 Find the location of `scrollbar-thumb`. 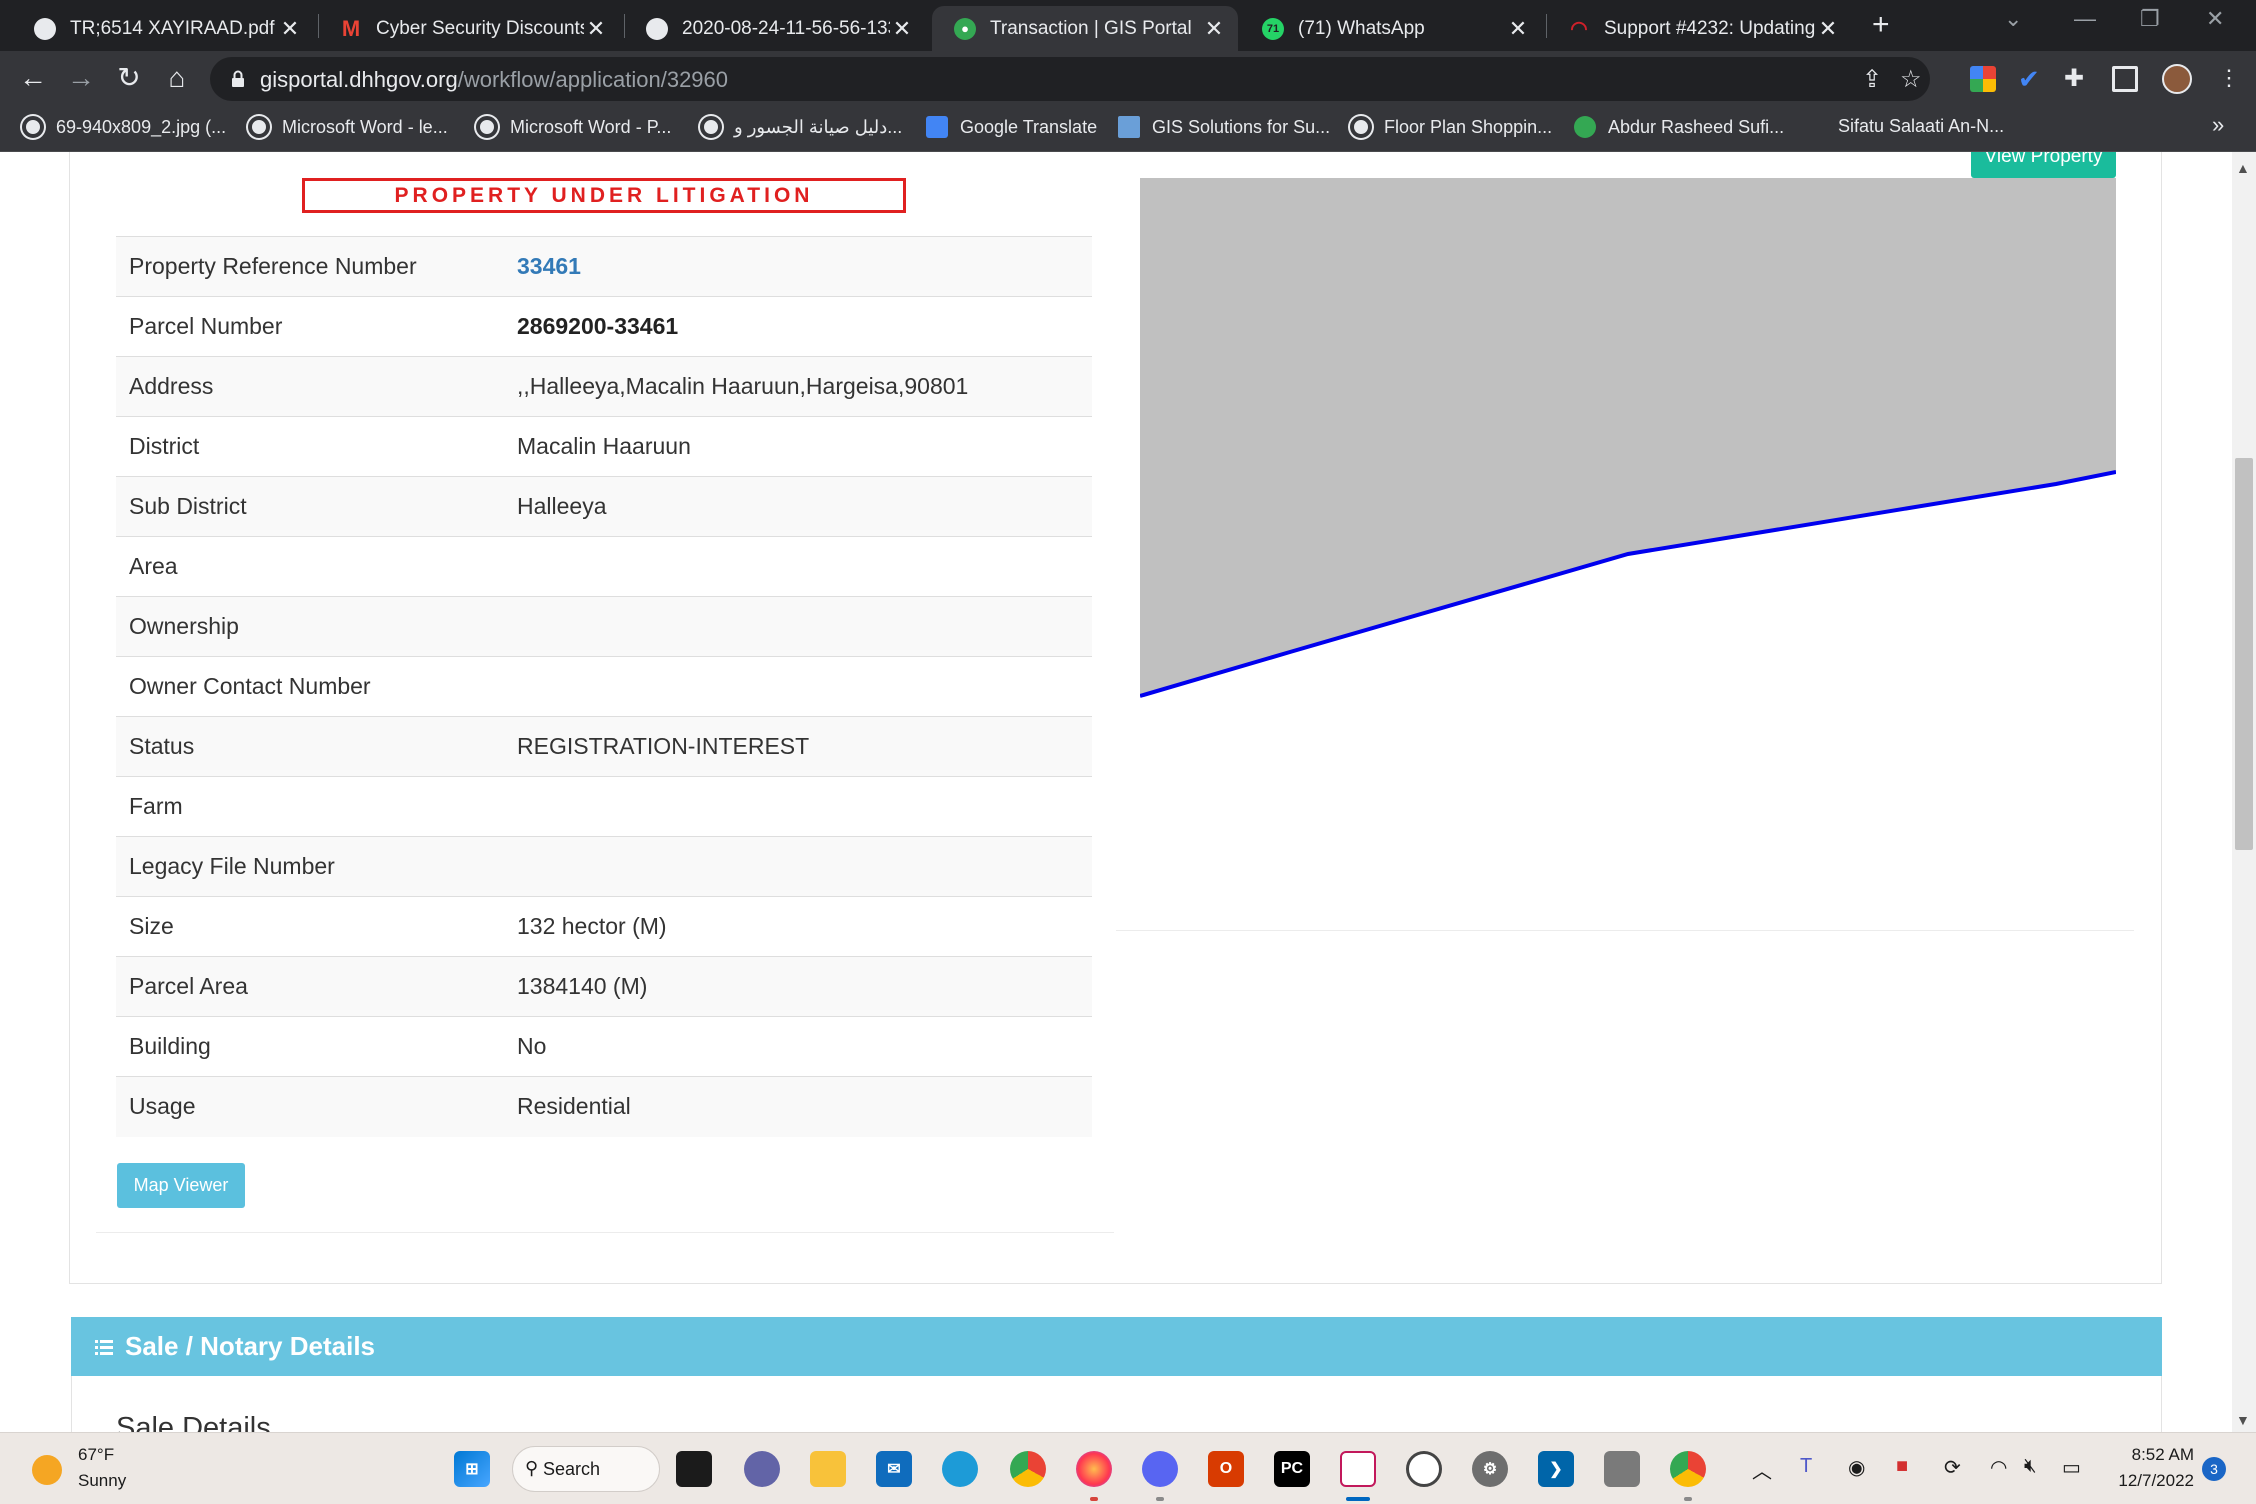

scrollbar-thumb is located at coordinates (2244, 654).